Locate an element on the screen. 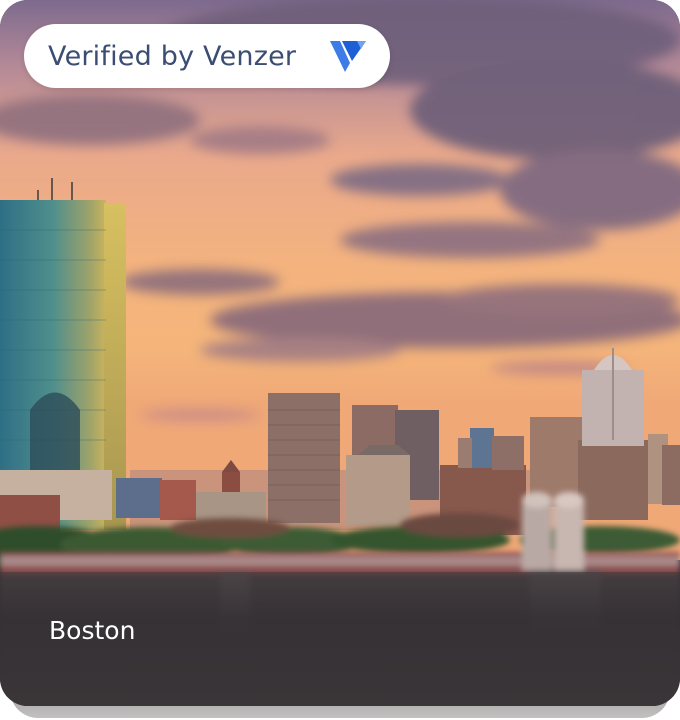  verified-badge: Verified by Venzer is located at coordinates (207, 56).